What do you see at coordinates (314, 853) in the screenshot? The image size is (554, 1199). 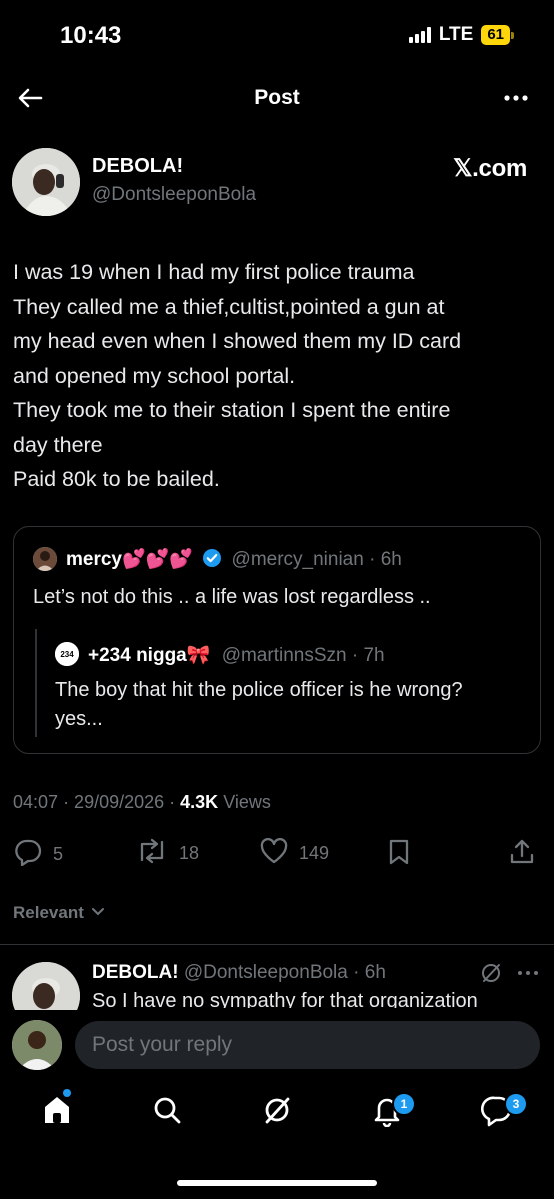 I see `like-count: 149` at bounding box center [314, 853].